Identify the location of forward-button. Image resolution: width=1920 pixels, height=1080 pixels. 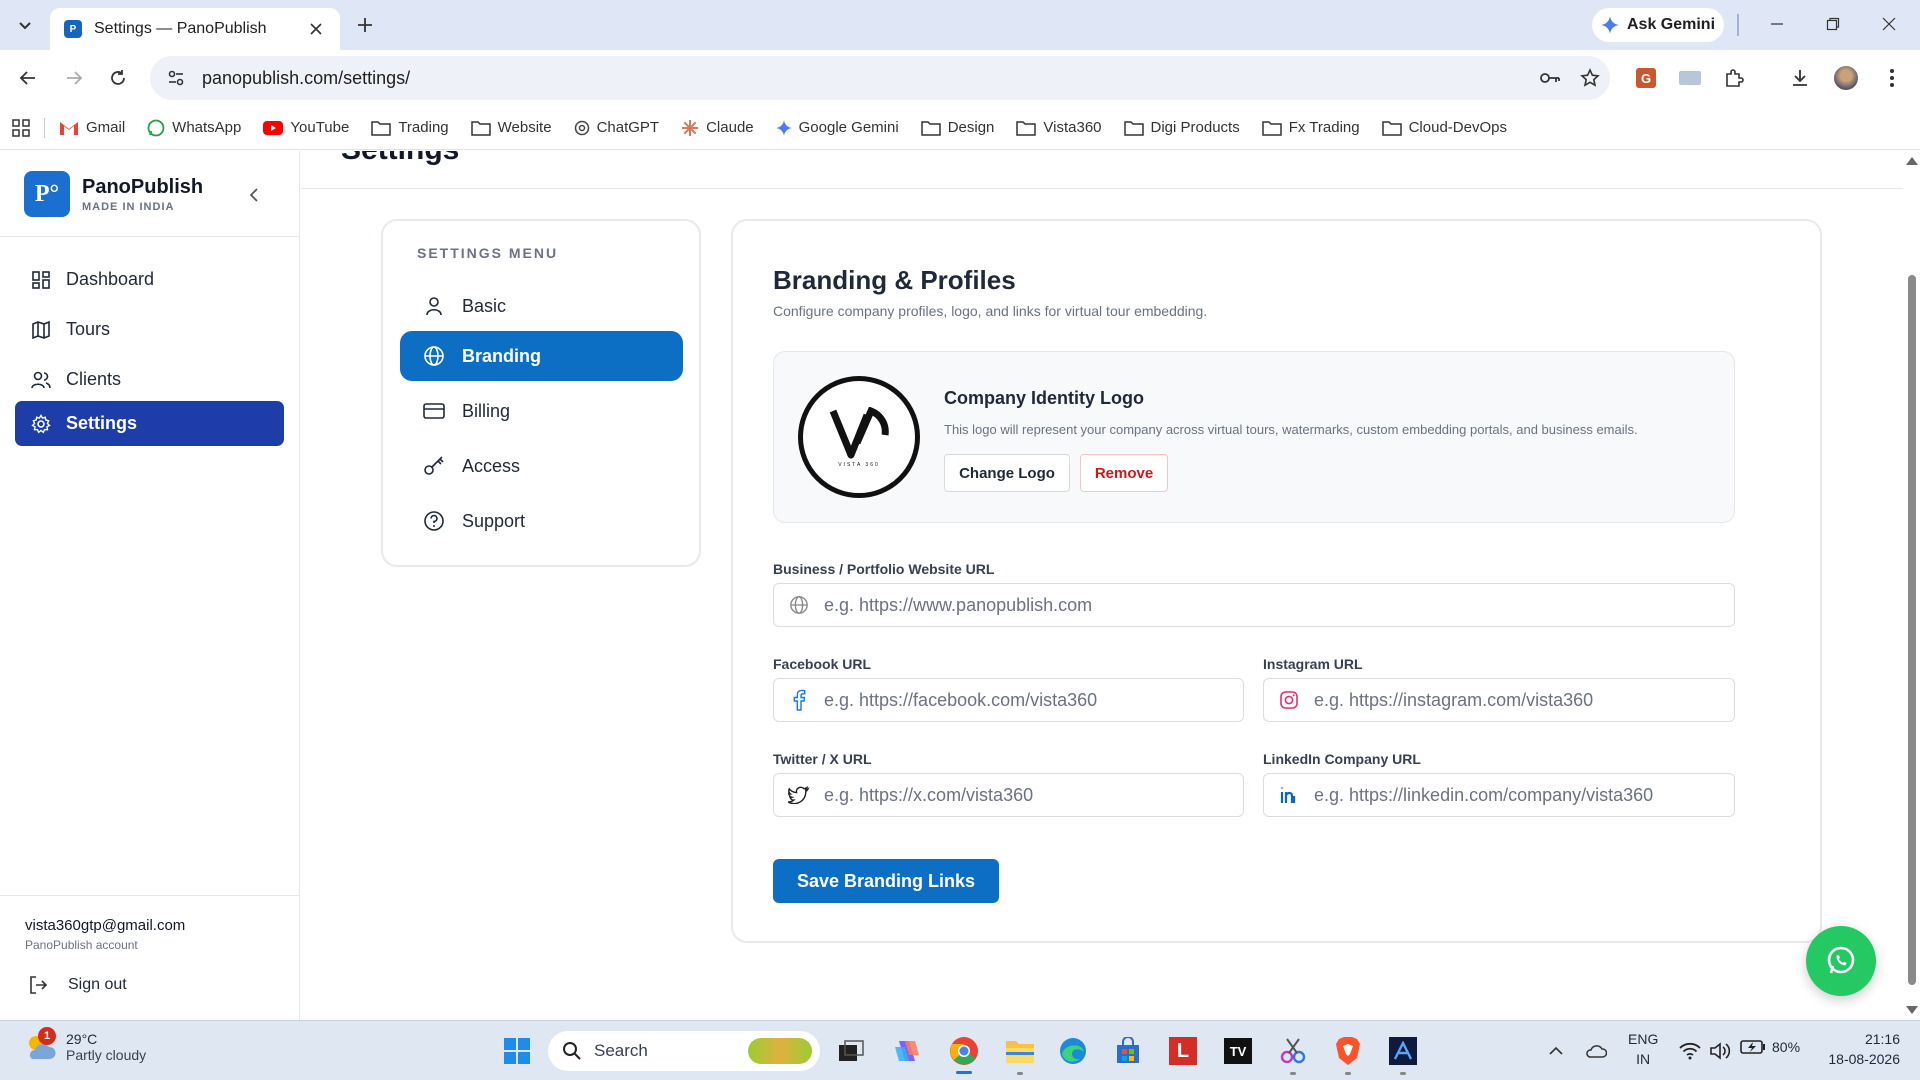
(74, 78).